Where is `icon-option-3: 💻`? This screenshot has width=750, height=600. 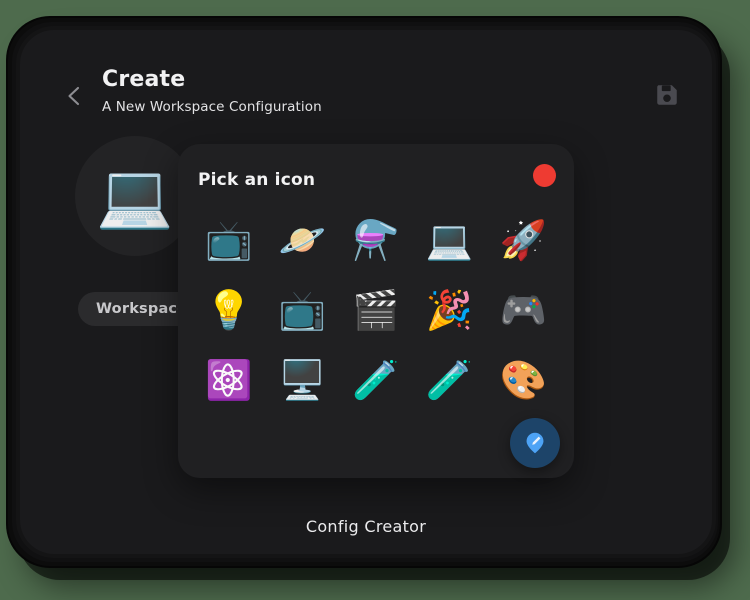 icon-option-3: 💻 is located at coordinates (450, 240).